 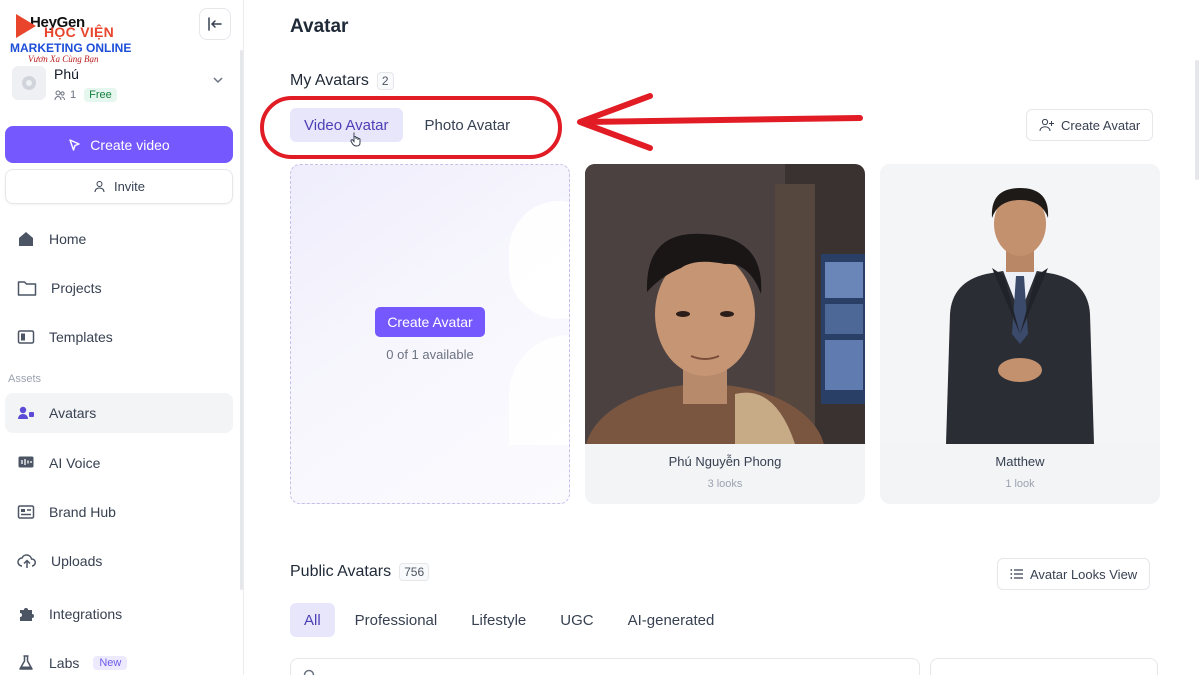 What do you see at coordinates (119, 239) in the screenshot?
I see `sidebar-item-home: Home` at bounding box center [119, 239].